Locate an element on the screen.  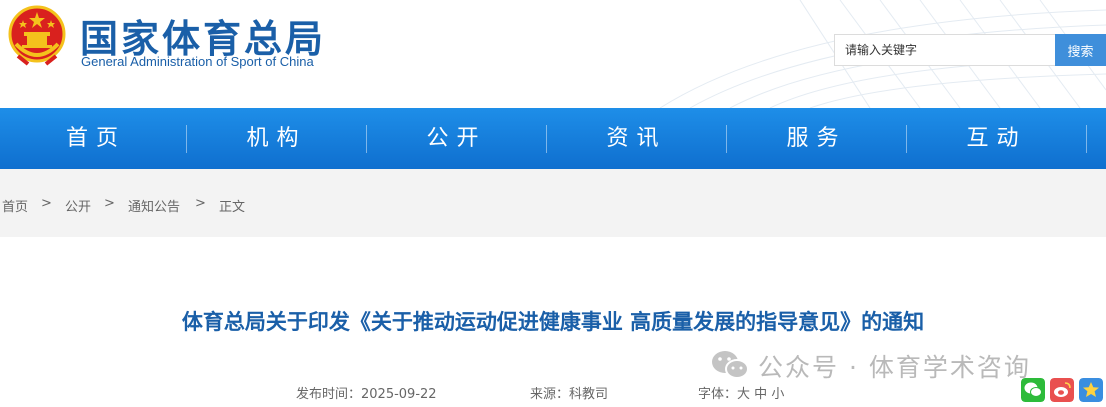
article-source: 来源：科教司 is located at coordinates (569, 394).